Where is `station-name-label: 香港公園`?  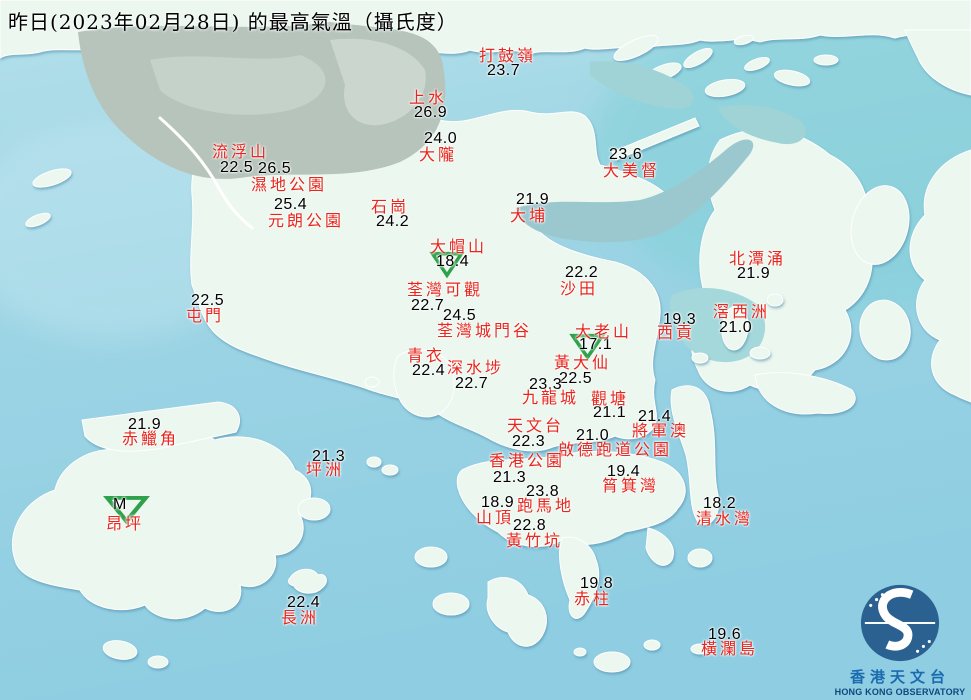 station-name-label: 香港公園 is located at coordinates (527, 460).